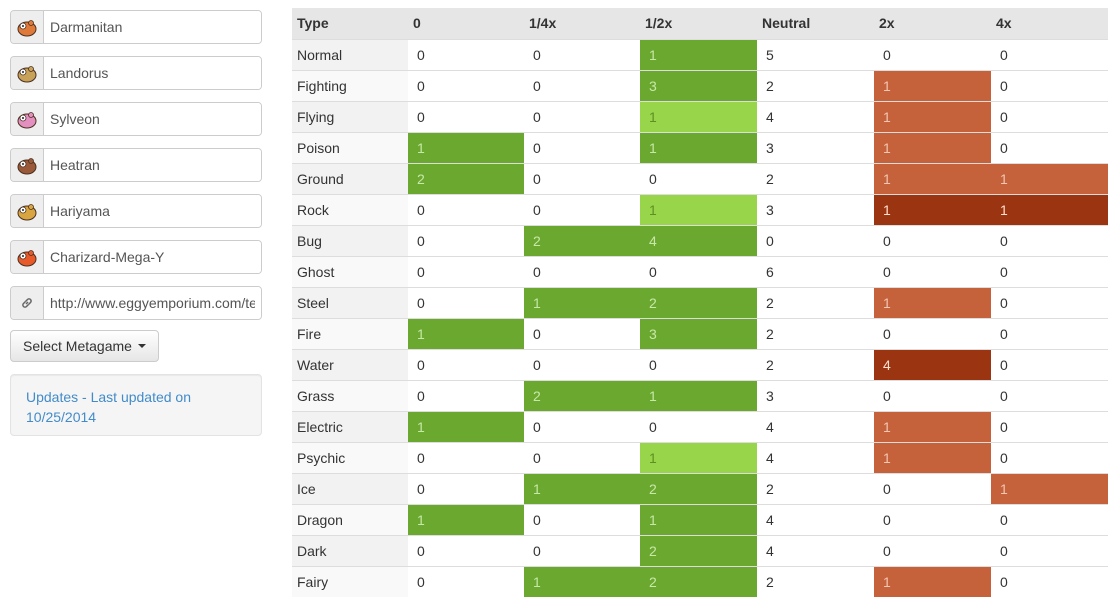  I want to click on table-row: Ice 0 1 2 2 0 1, so click(700, 488).